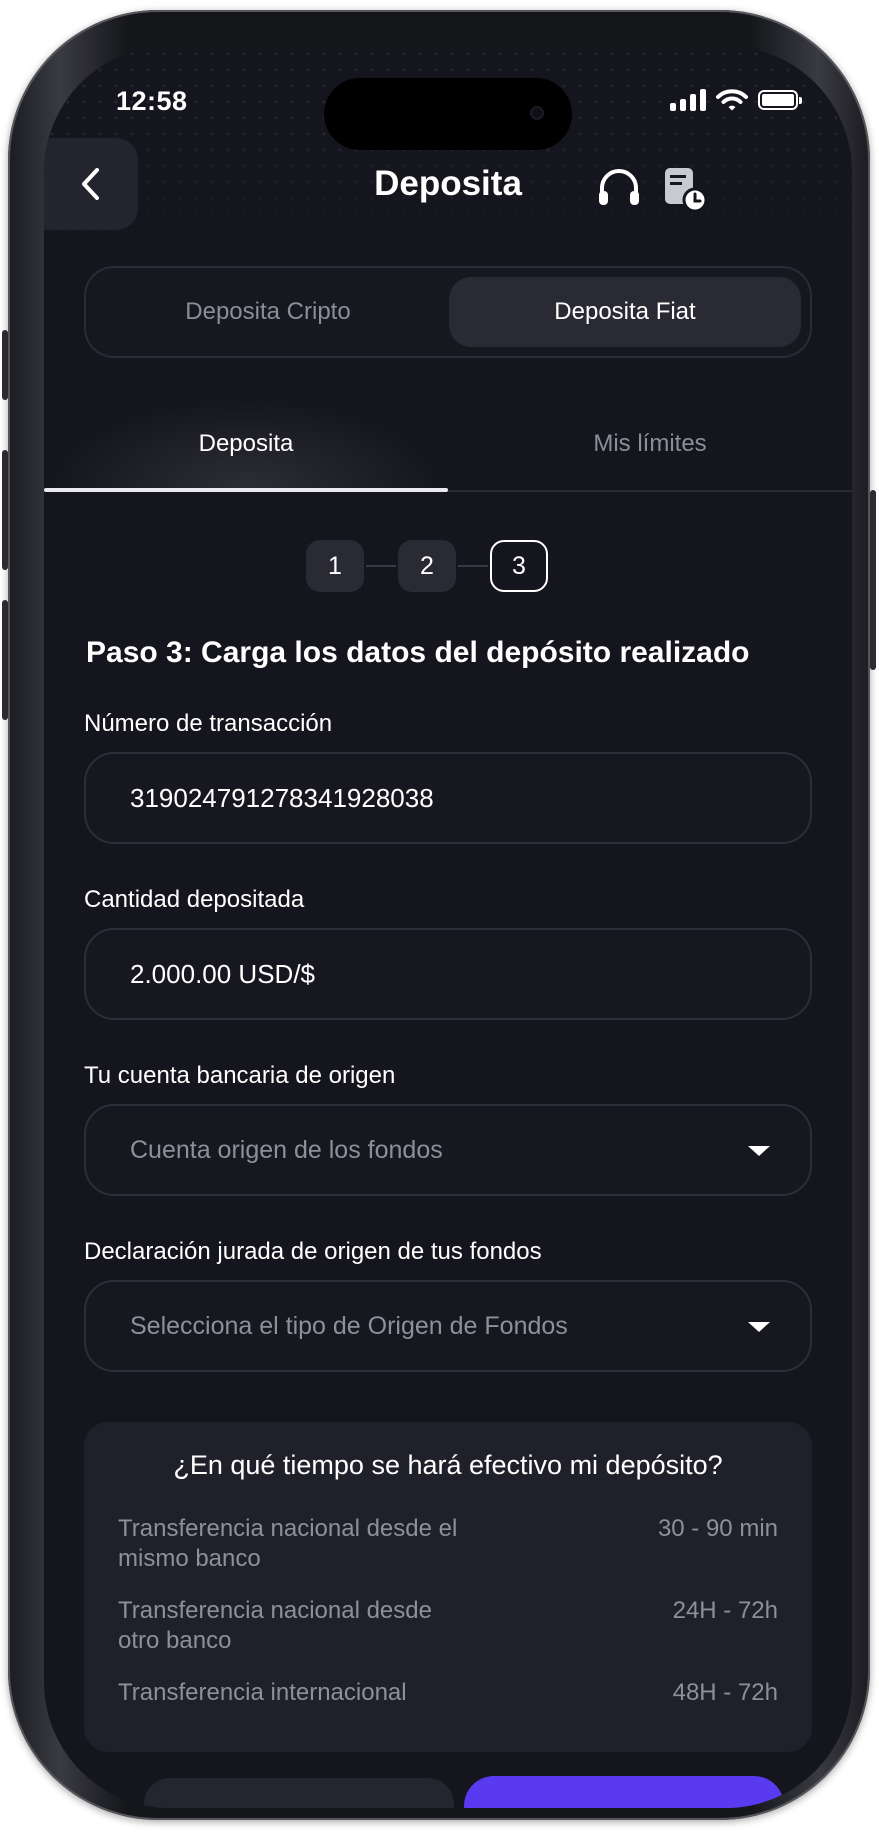 The image size is (879, 1832). I want to click on deposit-fiat-option: Deposita Fiat, so click(625, 312).